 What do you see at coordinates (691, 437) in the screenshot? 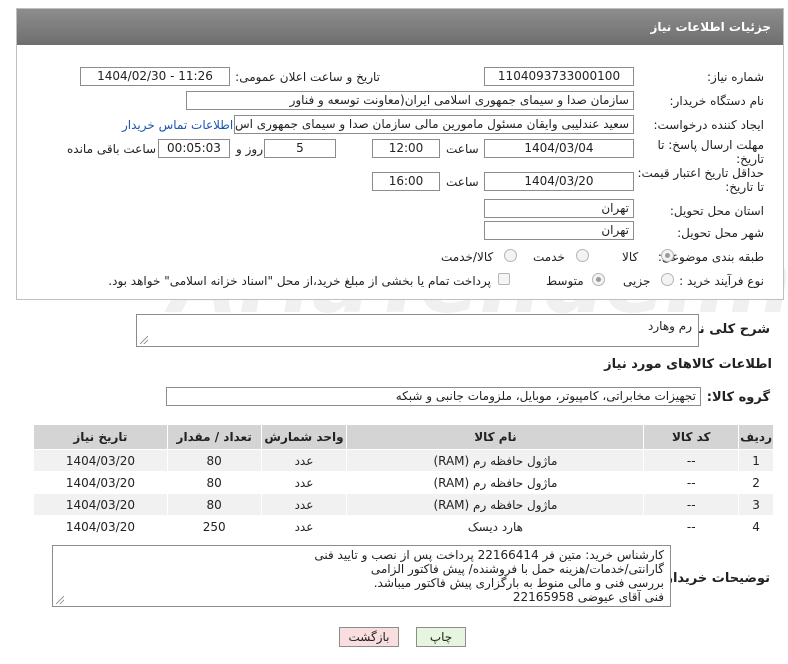
I see `col-header-item-code: کد کالا` at bounding box center [691, 437].